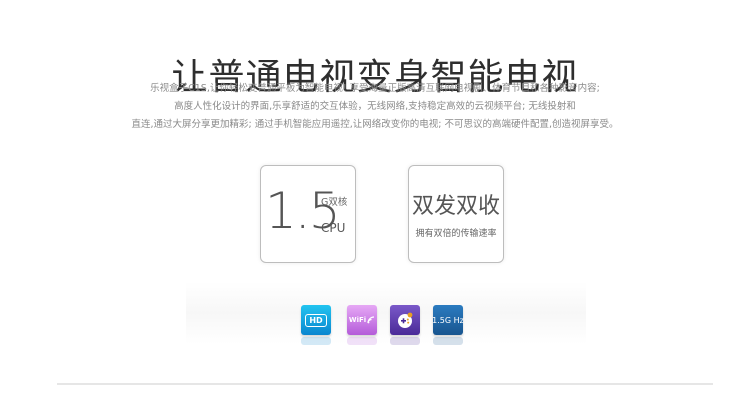 This screenshot has height=407, width=750. What do you see at coordinates (334, 202) in the screenshot?
I see `cpu-core-label: G双核` at bounding box center [334, 202].